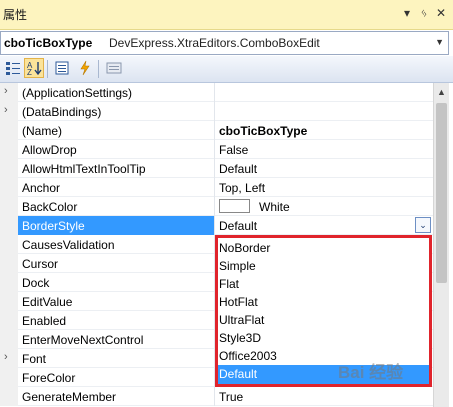  Describe the element at coordinates (423, 225) in the screenshot. I see `dropdown-button-icon: ⌄` at that location.